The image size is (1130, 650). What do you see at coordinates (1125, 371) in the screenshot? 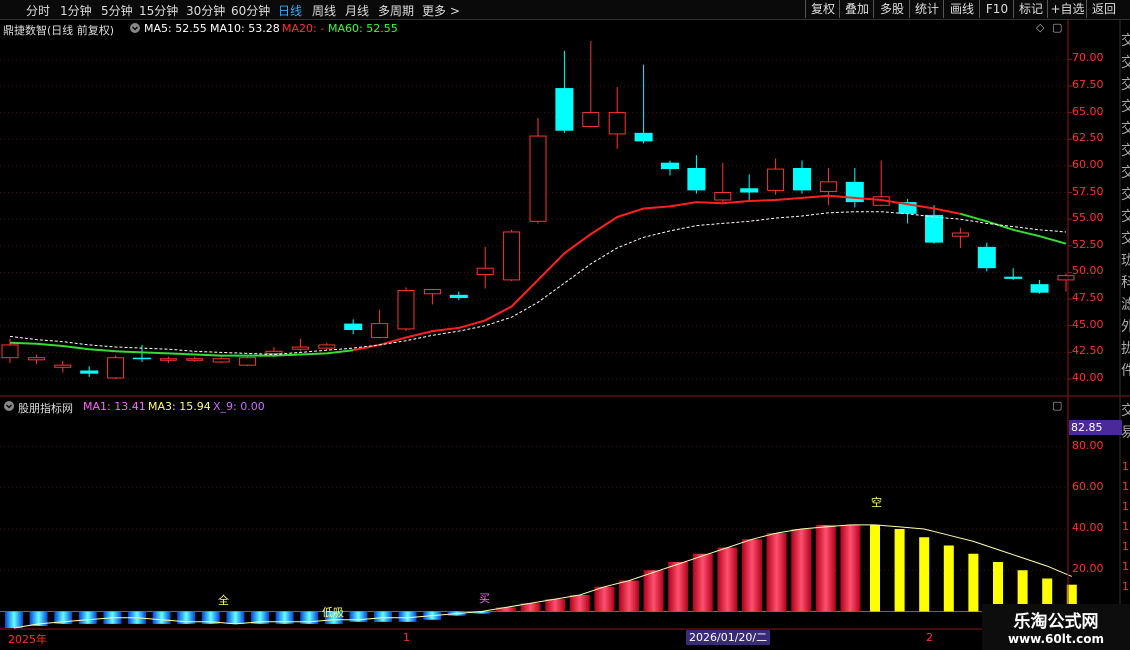
I see `side-info-char: 件` at bounding box center [1125, 371].